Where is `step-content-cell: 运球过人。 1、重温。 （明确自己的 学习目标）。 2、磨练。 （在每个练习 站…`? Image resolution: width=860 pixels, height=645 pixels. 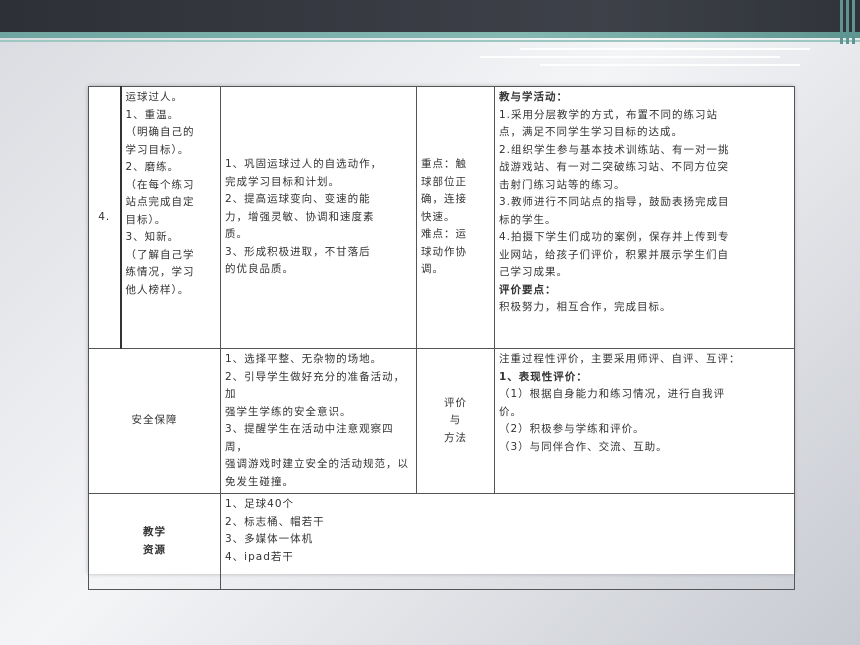
step-content-cell: 运球过人。 1、重温。 （明确自己的 学习目标）。 2、磨练。 （在每个练习 站… is located at coordinates (170, 217).